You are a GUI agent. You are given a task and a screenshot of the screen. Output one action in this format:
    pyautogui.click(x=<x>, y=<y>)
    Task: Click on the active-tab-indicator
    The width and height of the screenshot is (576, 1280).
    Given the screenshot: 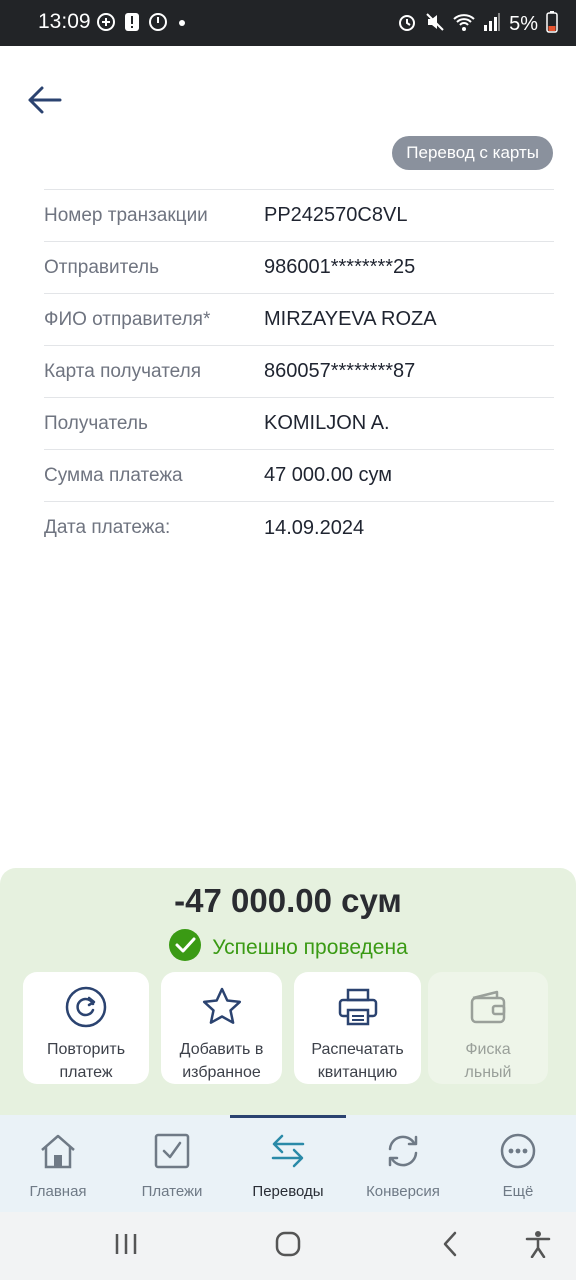 What is the action you would take?
    pyautogui.click(x=288, y=1116)
    